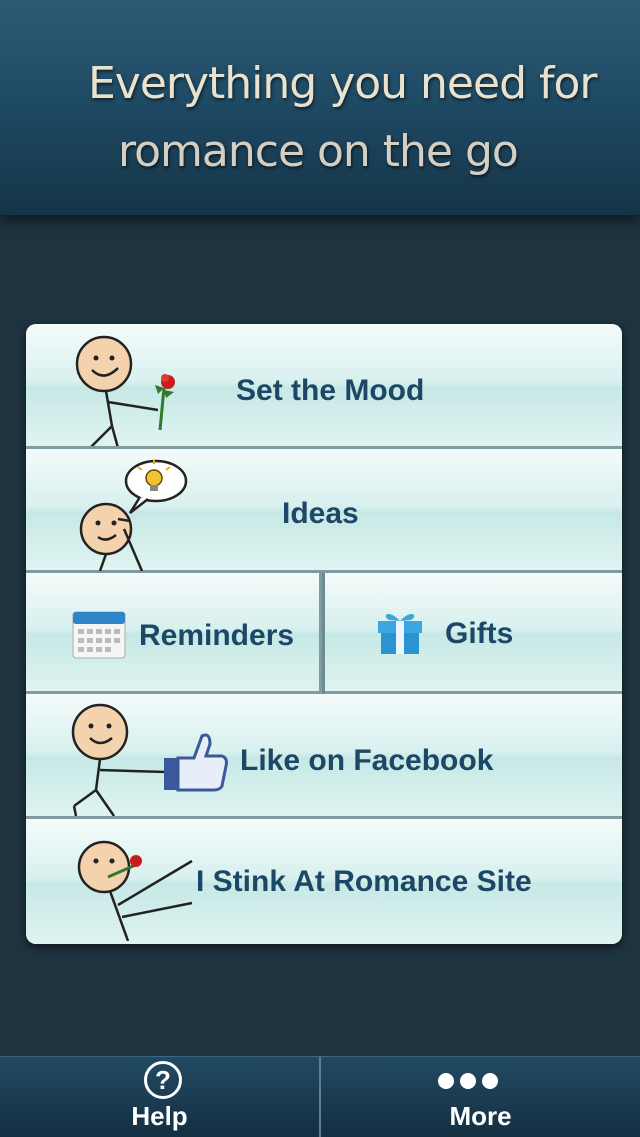 The image size is (640, 1137). I want to click on tab-bar: ? Help More, so click(320, 1096).